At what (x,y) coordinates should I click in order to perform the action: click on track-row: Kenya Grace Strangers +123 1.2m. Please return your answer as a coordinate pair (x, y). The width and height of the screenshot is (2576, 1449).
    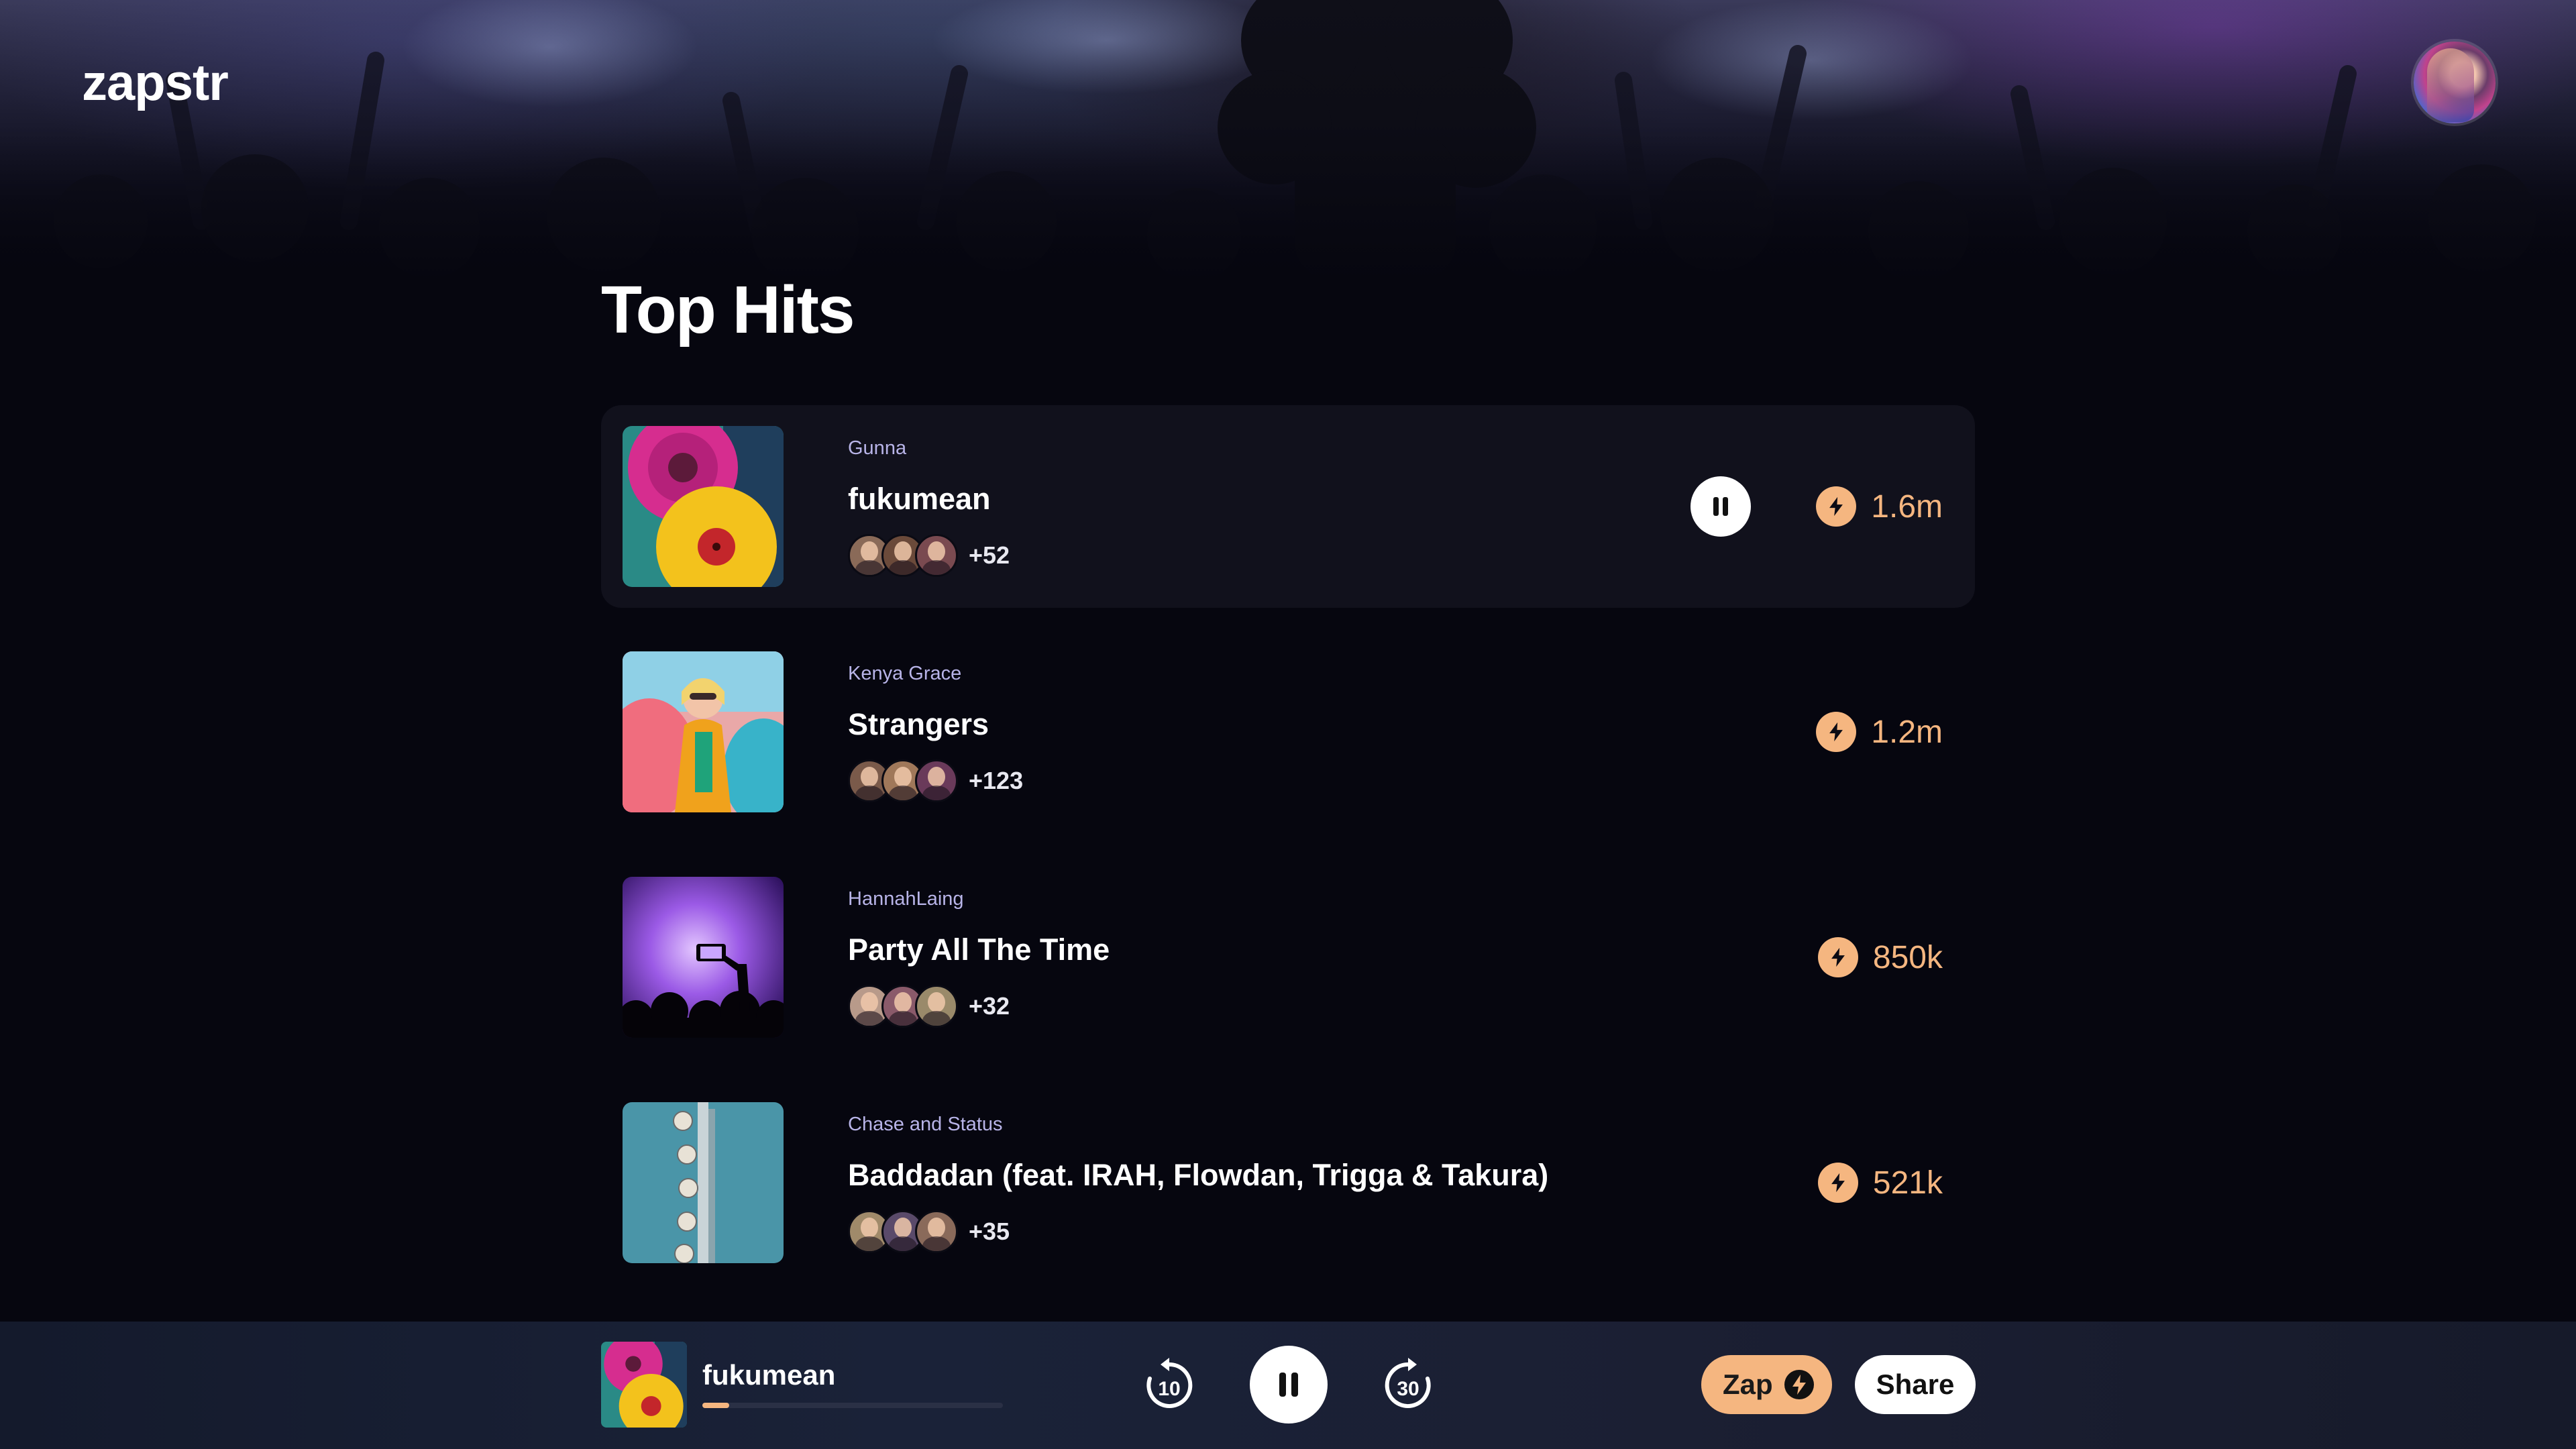
    Looking at the image, I should click on (1288, 732).